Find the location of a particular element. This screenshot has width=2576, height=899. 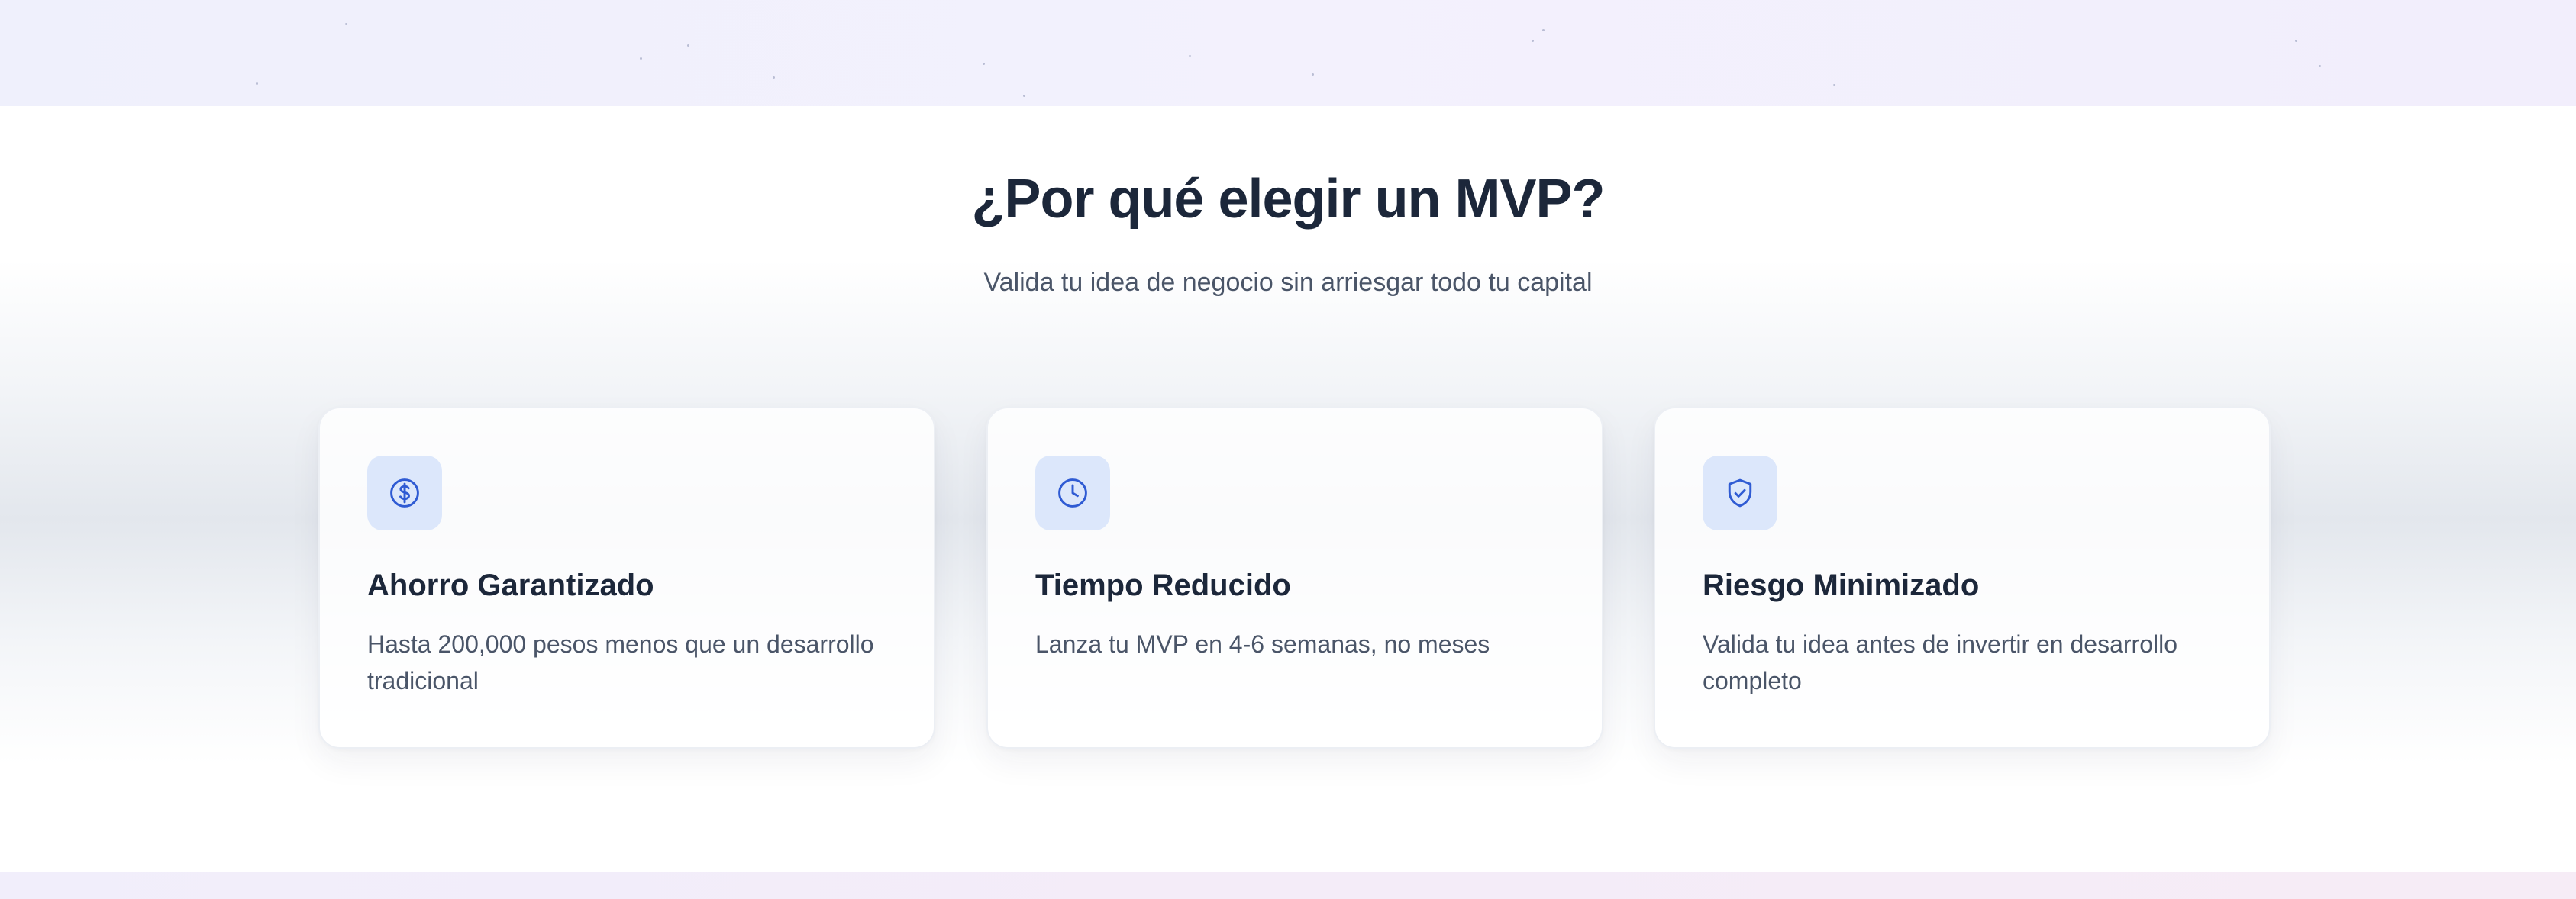

feature-title: Ahorro Garantizado is located at coordinates (510, 585).